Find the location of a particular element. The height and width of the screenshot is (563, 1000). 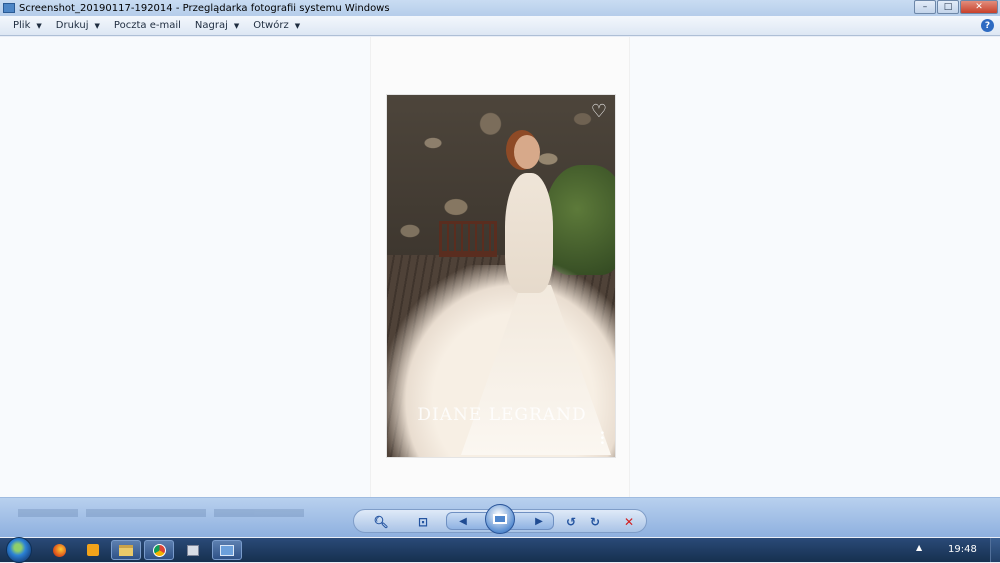

window-controls: – □ ✕ is located at coordinates (955, 7).